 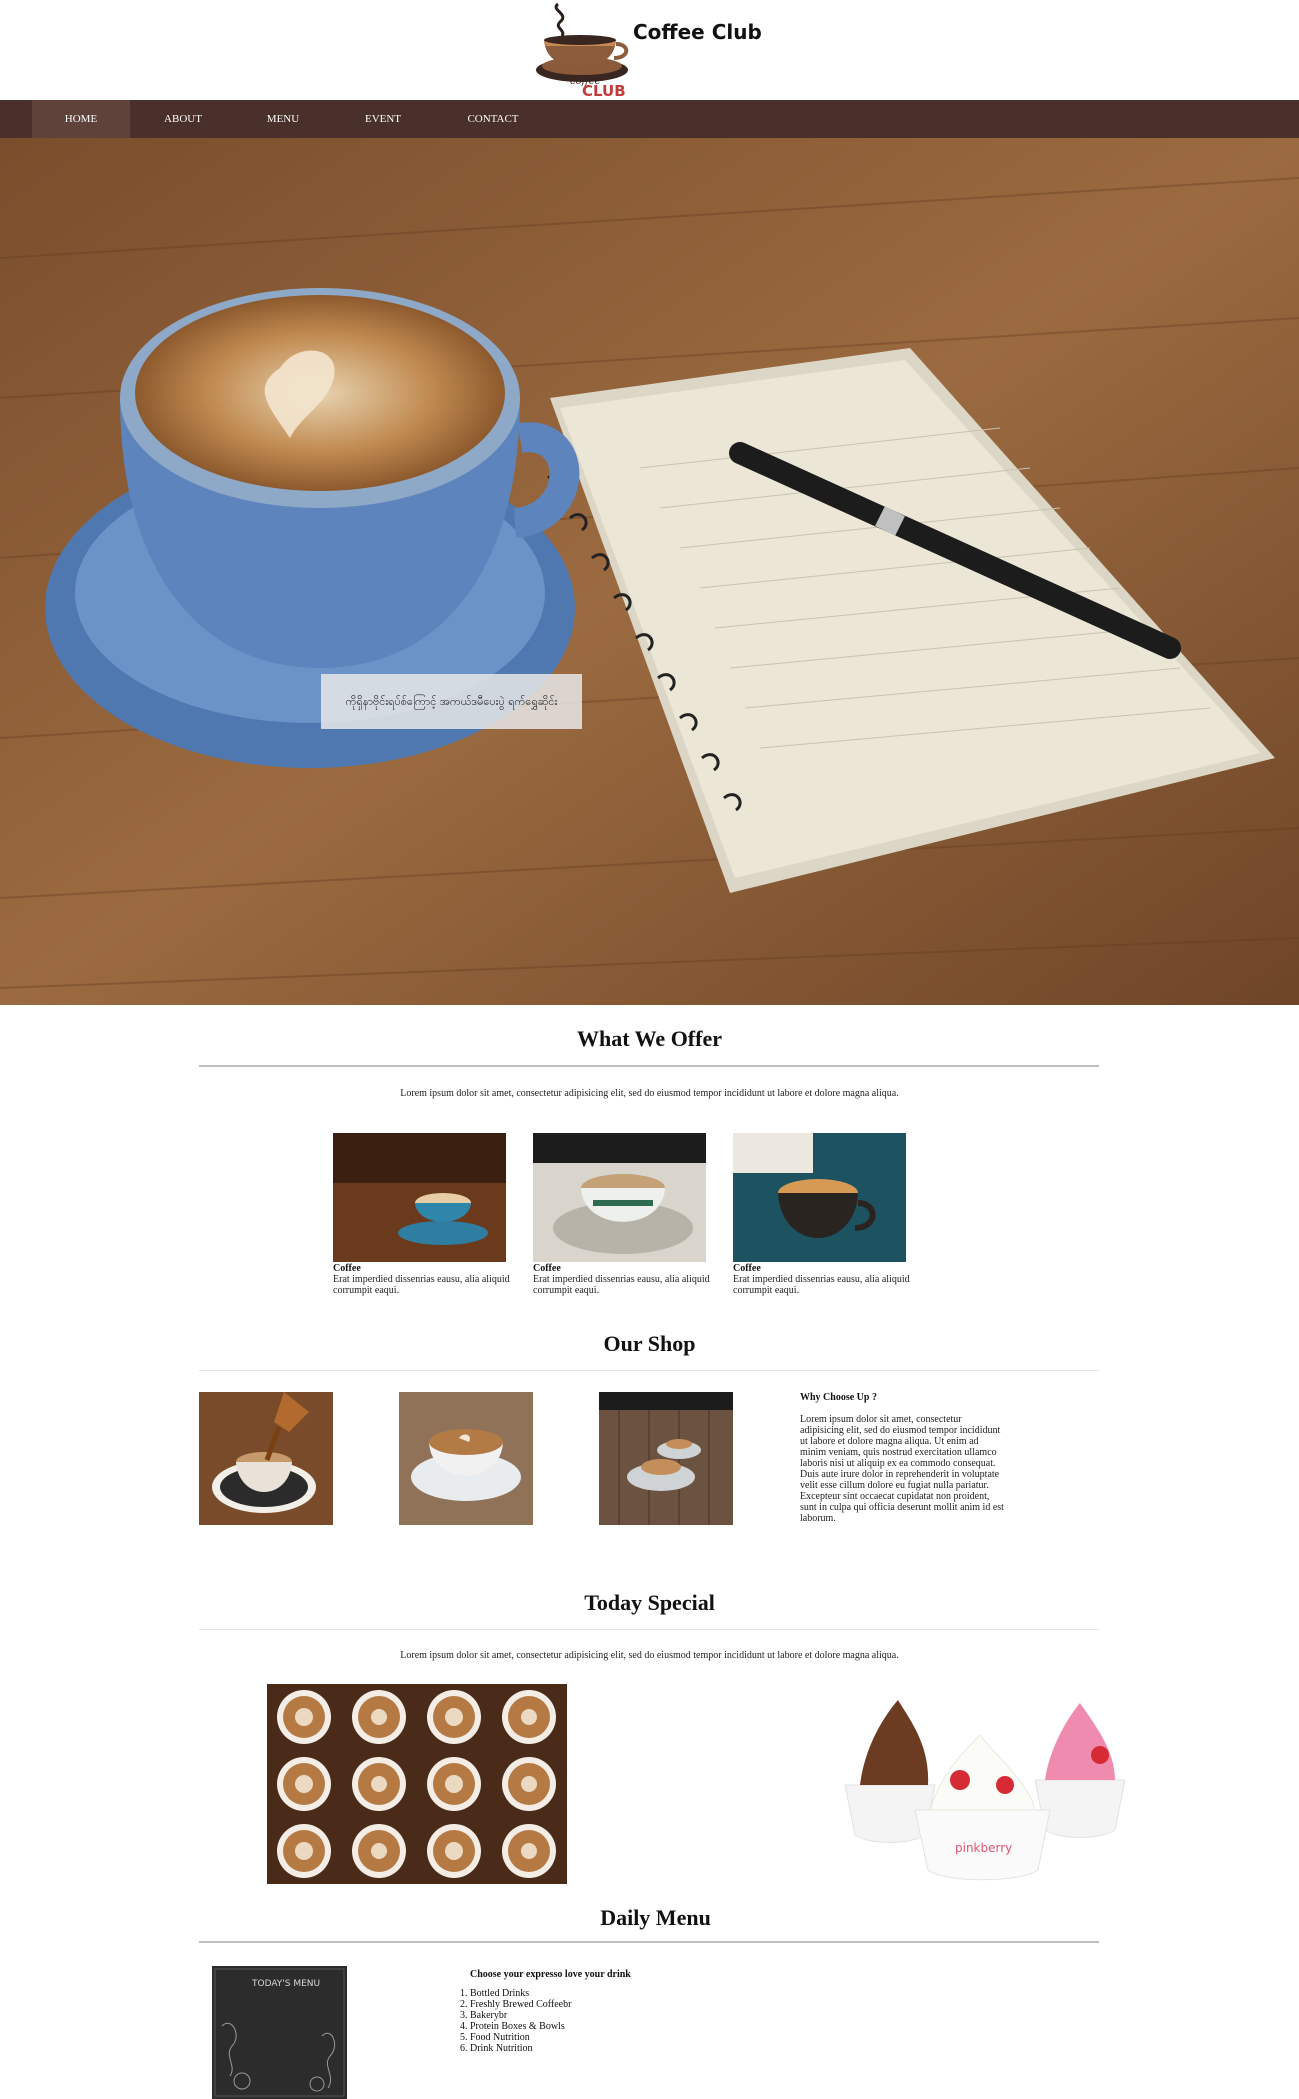 I want to click on list-item: Freshly Brewed Coffeebr, so click(x=520, y=2004).